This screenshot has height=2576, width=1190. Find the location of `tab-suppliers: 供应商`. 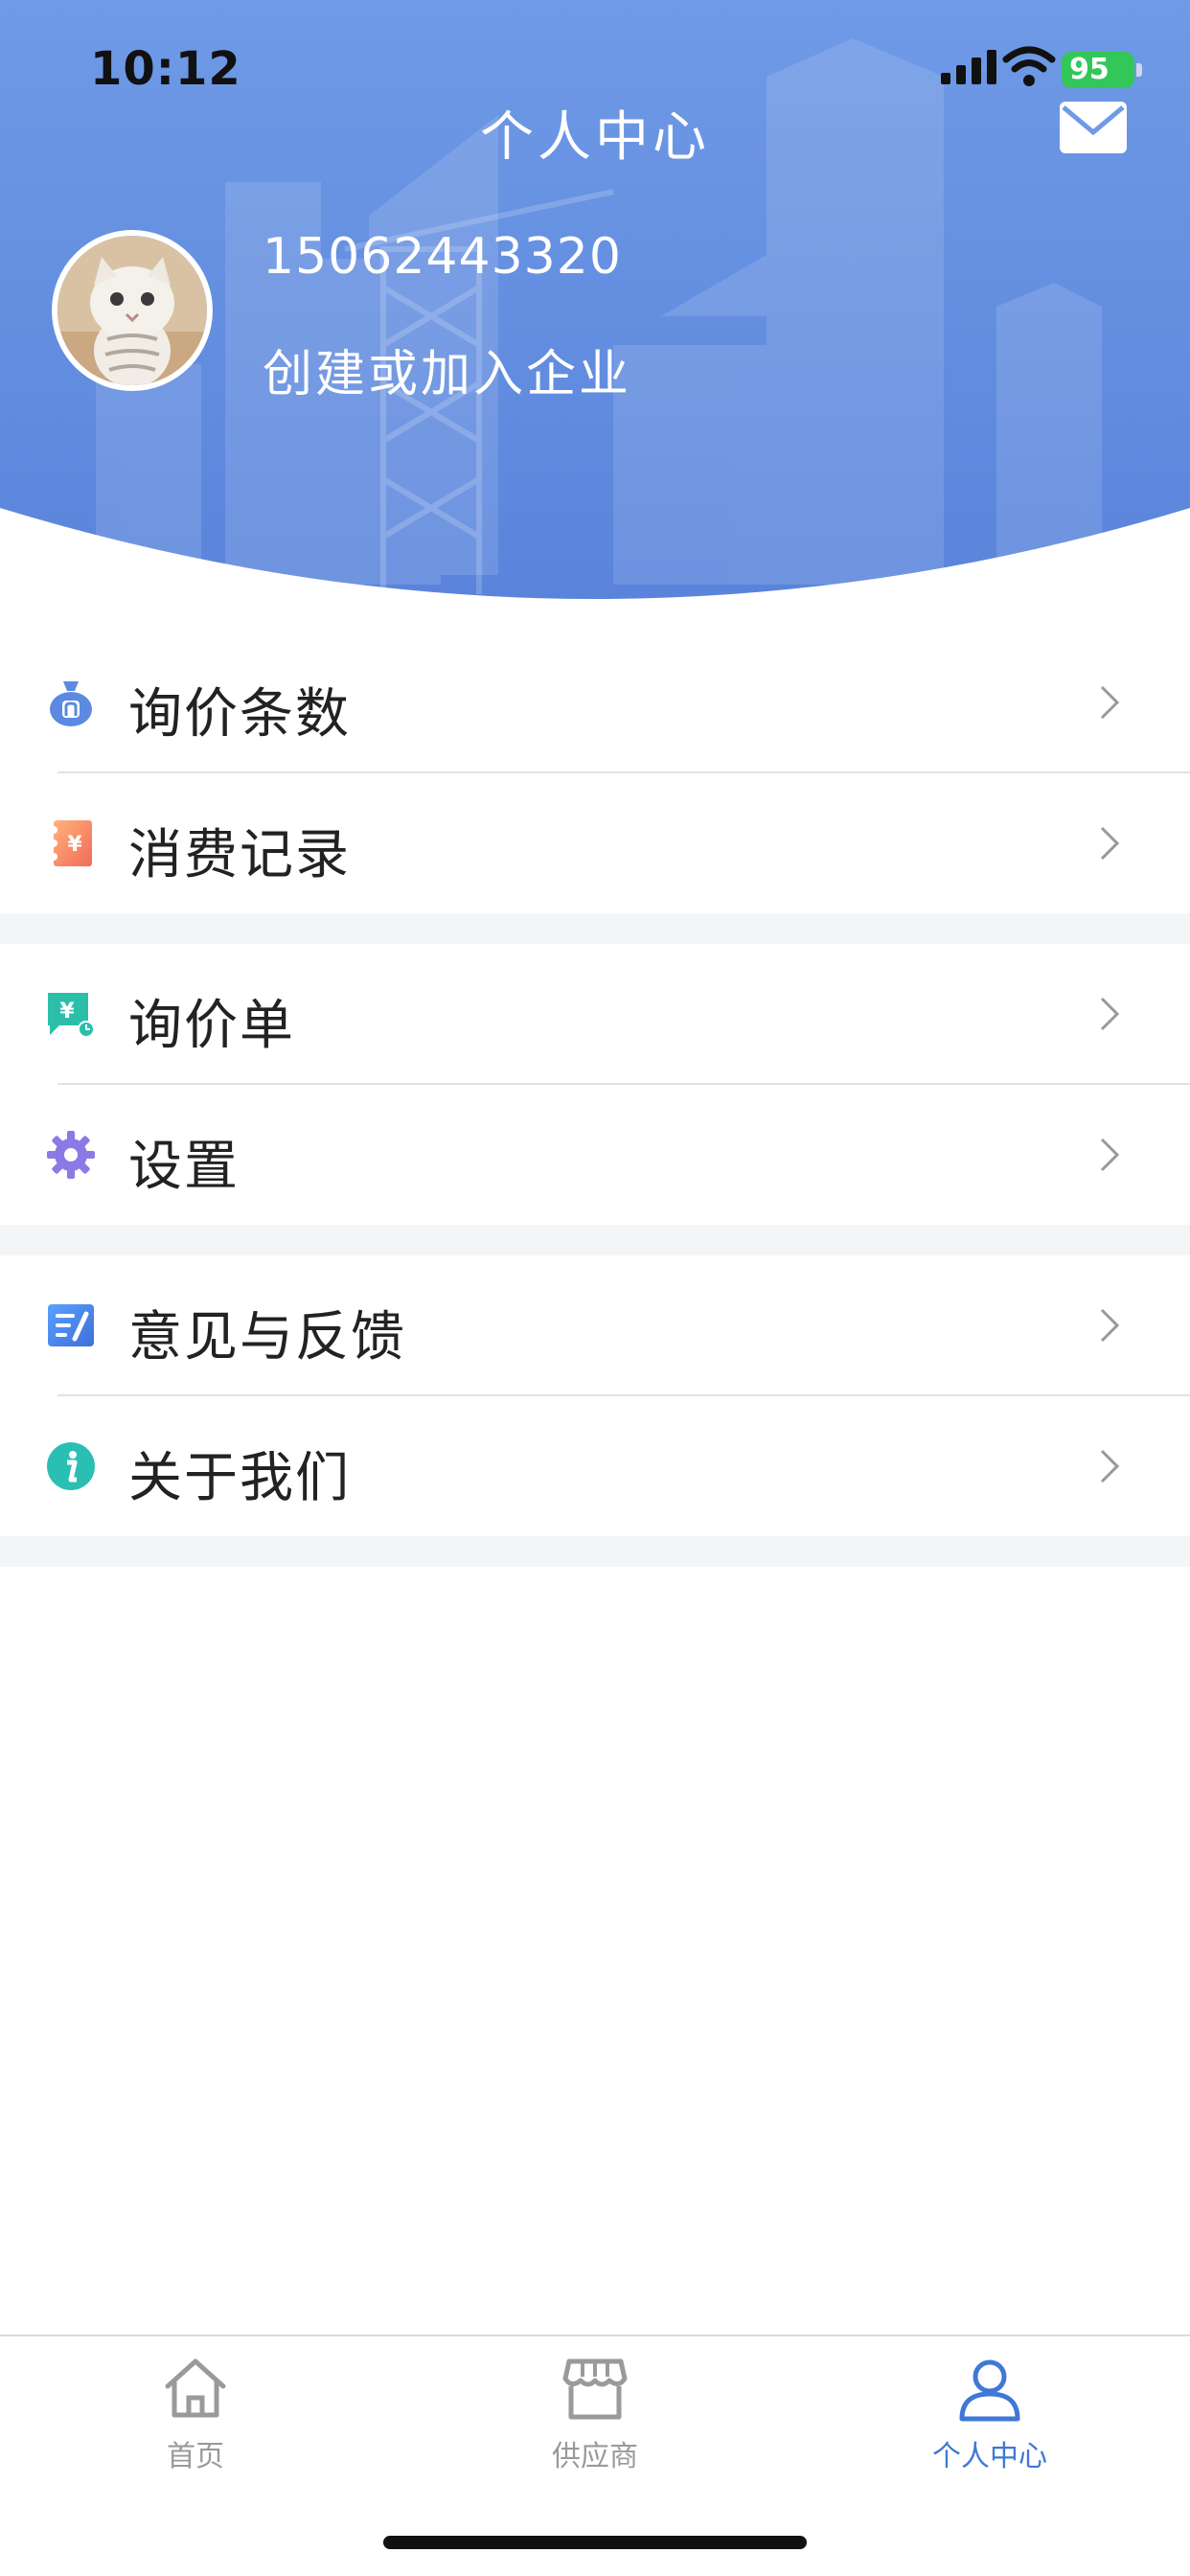

tab-suppliers: 供应商 is located at coordinates (595, 2427).